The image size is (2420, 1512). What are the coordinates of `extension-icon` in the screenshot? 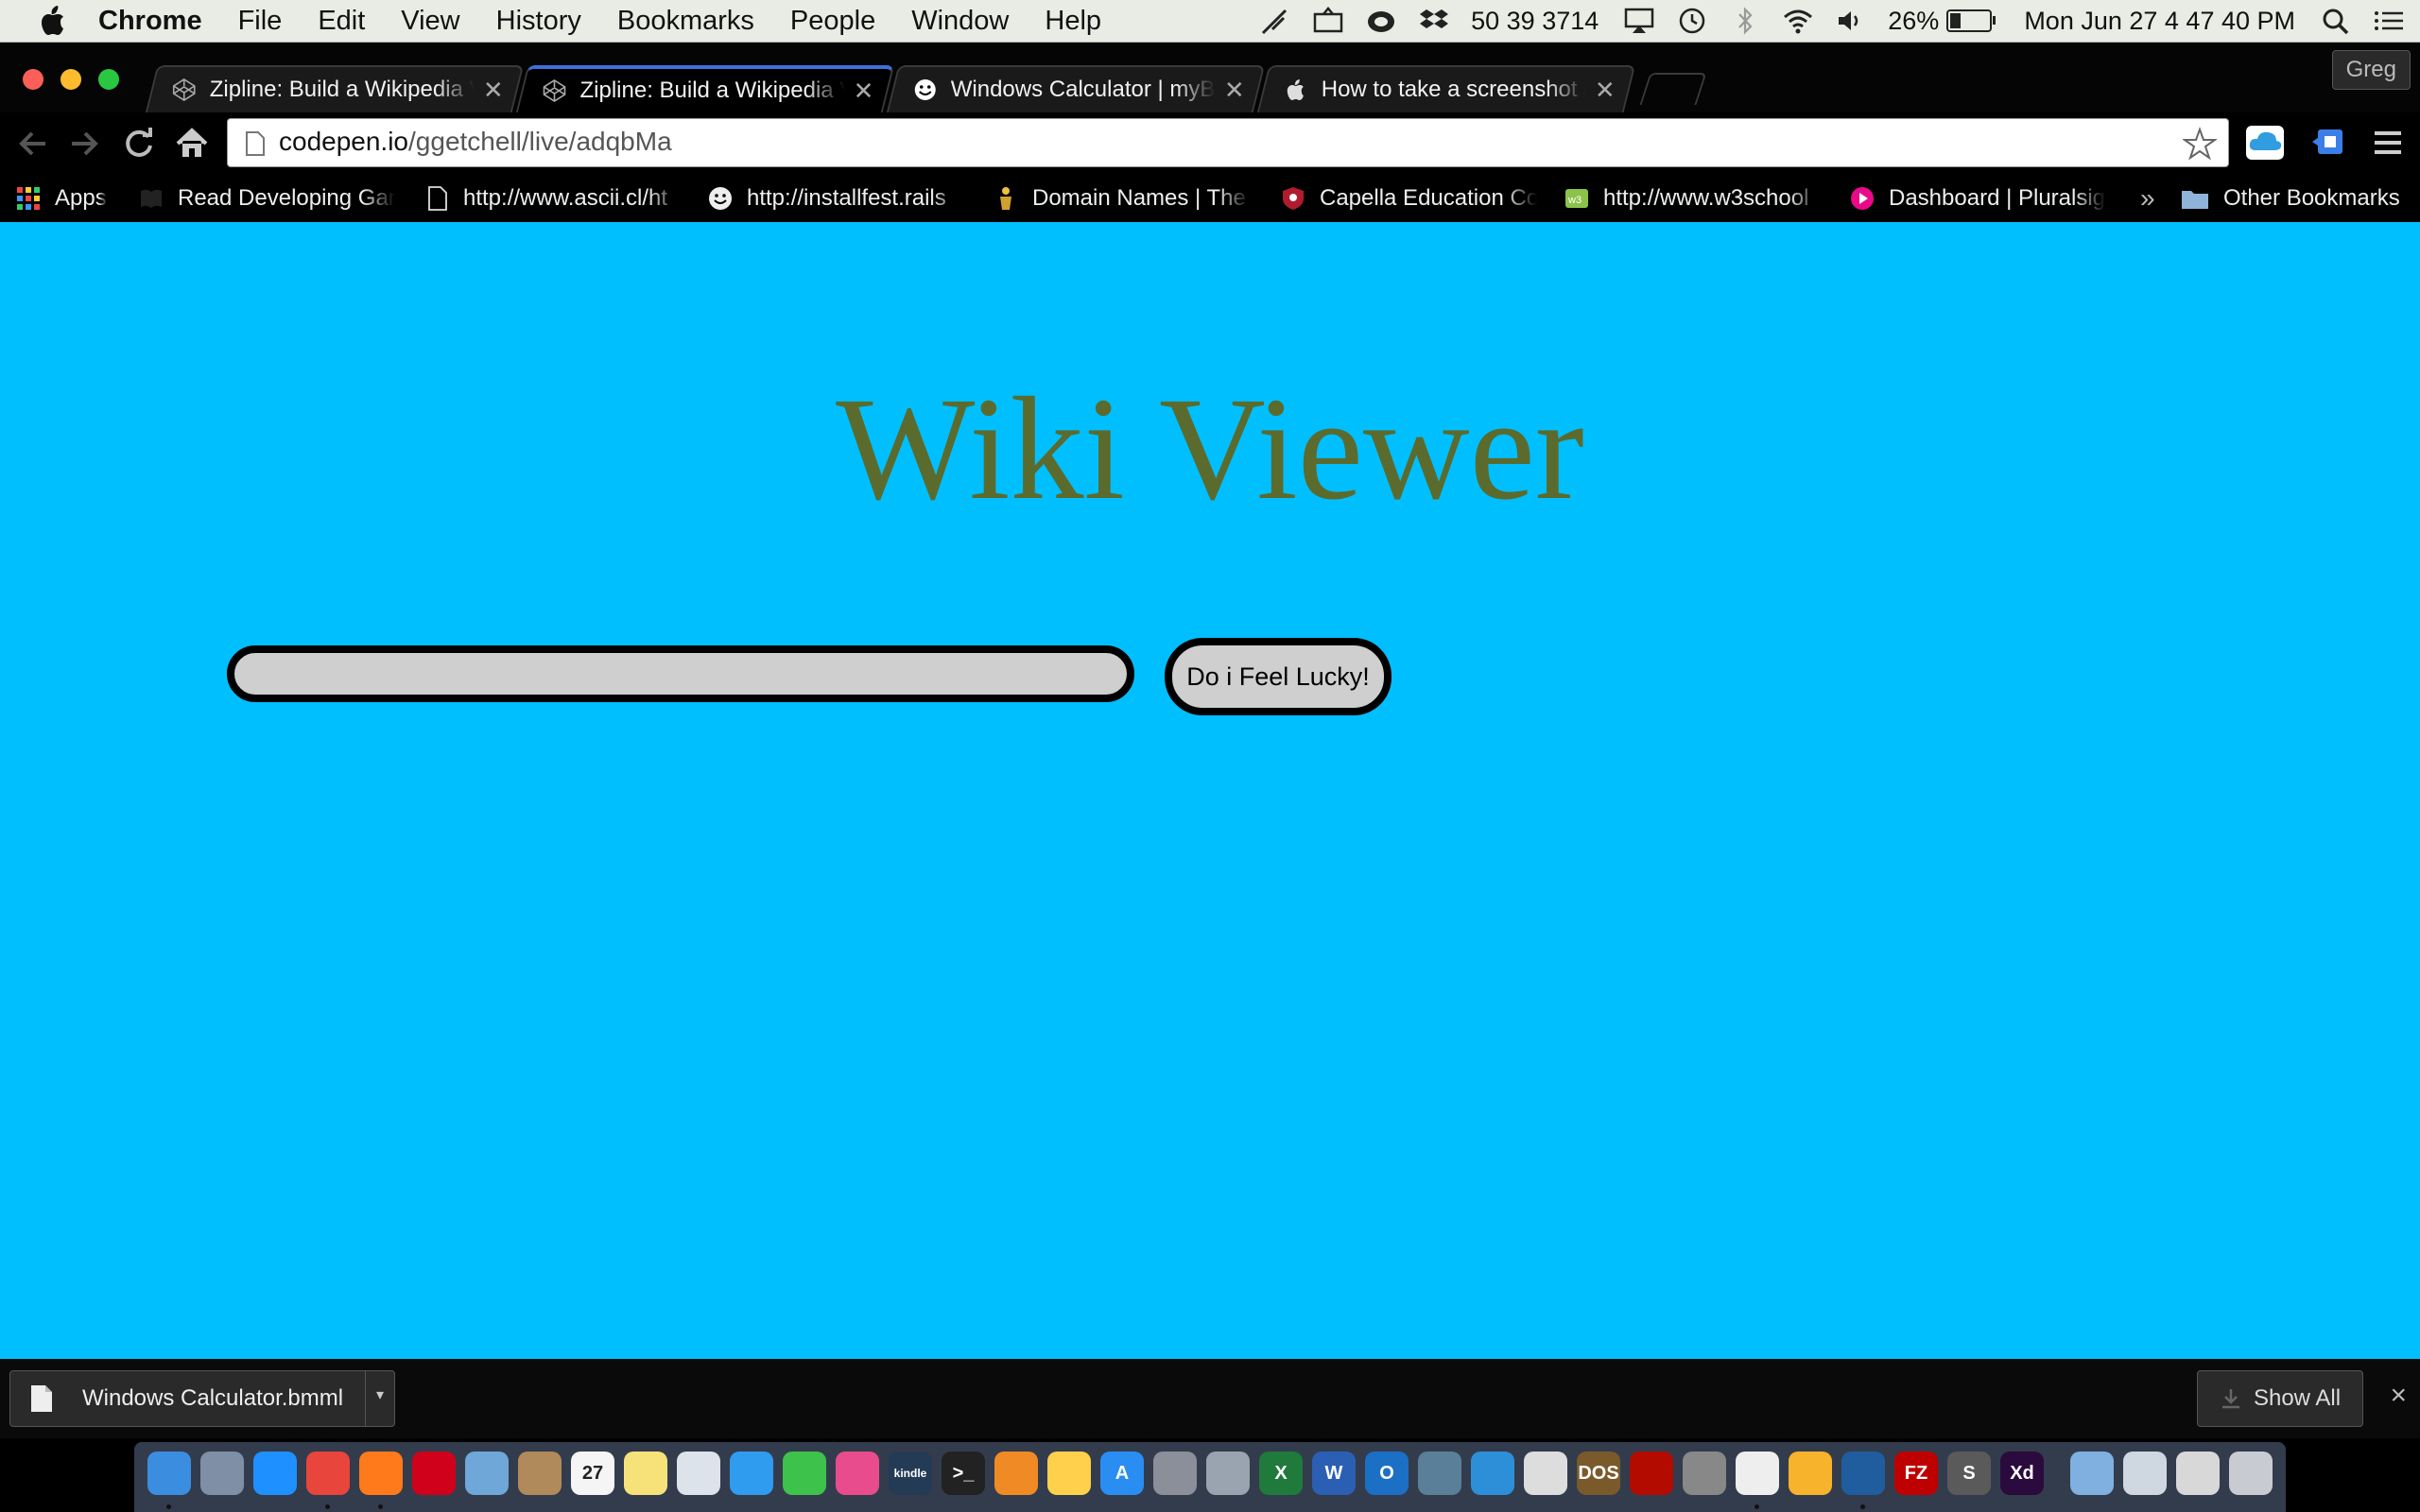 It's located at (2327, 143).